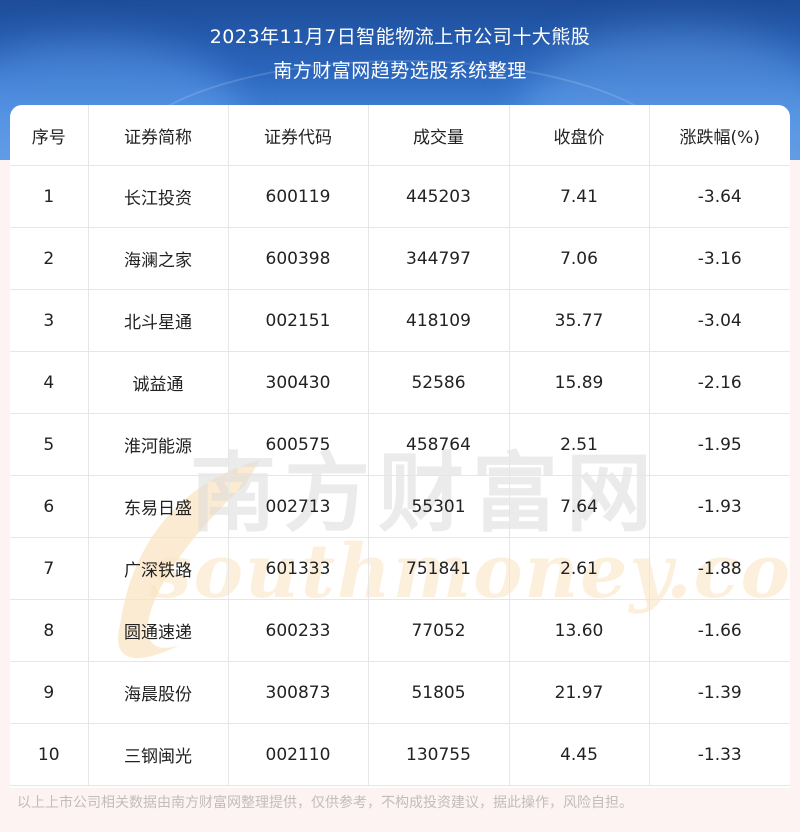 This screenshot has width=800, height=832. I want to click on cell-change: -1.66, so click(719, 630).